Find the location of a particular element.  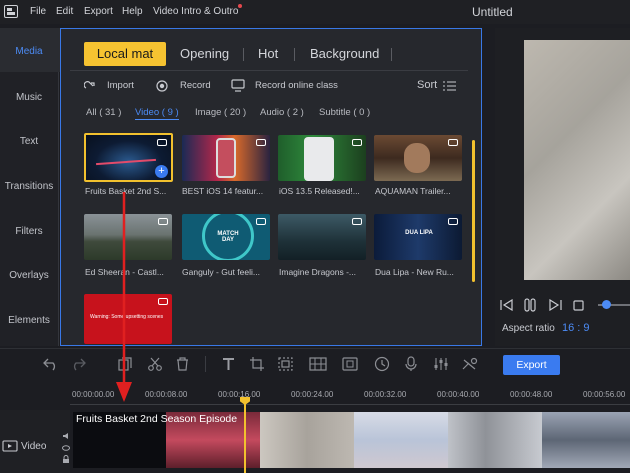

video-track-label: Video is located at coordinates (34, 446).